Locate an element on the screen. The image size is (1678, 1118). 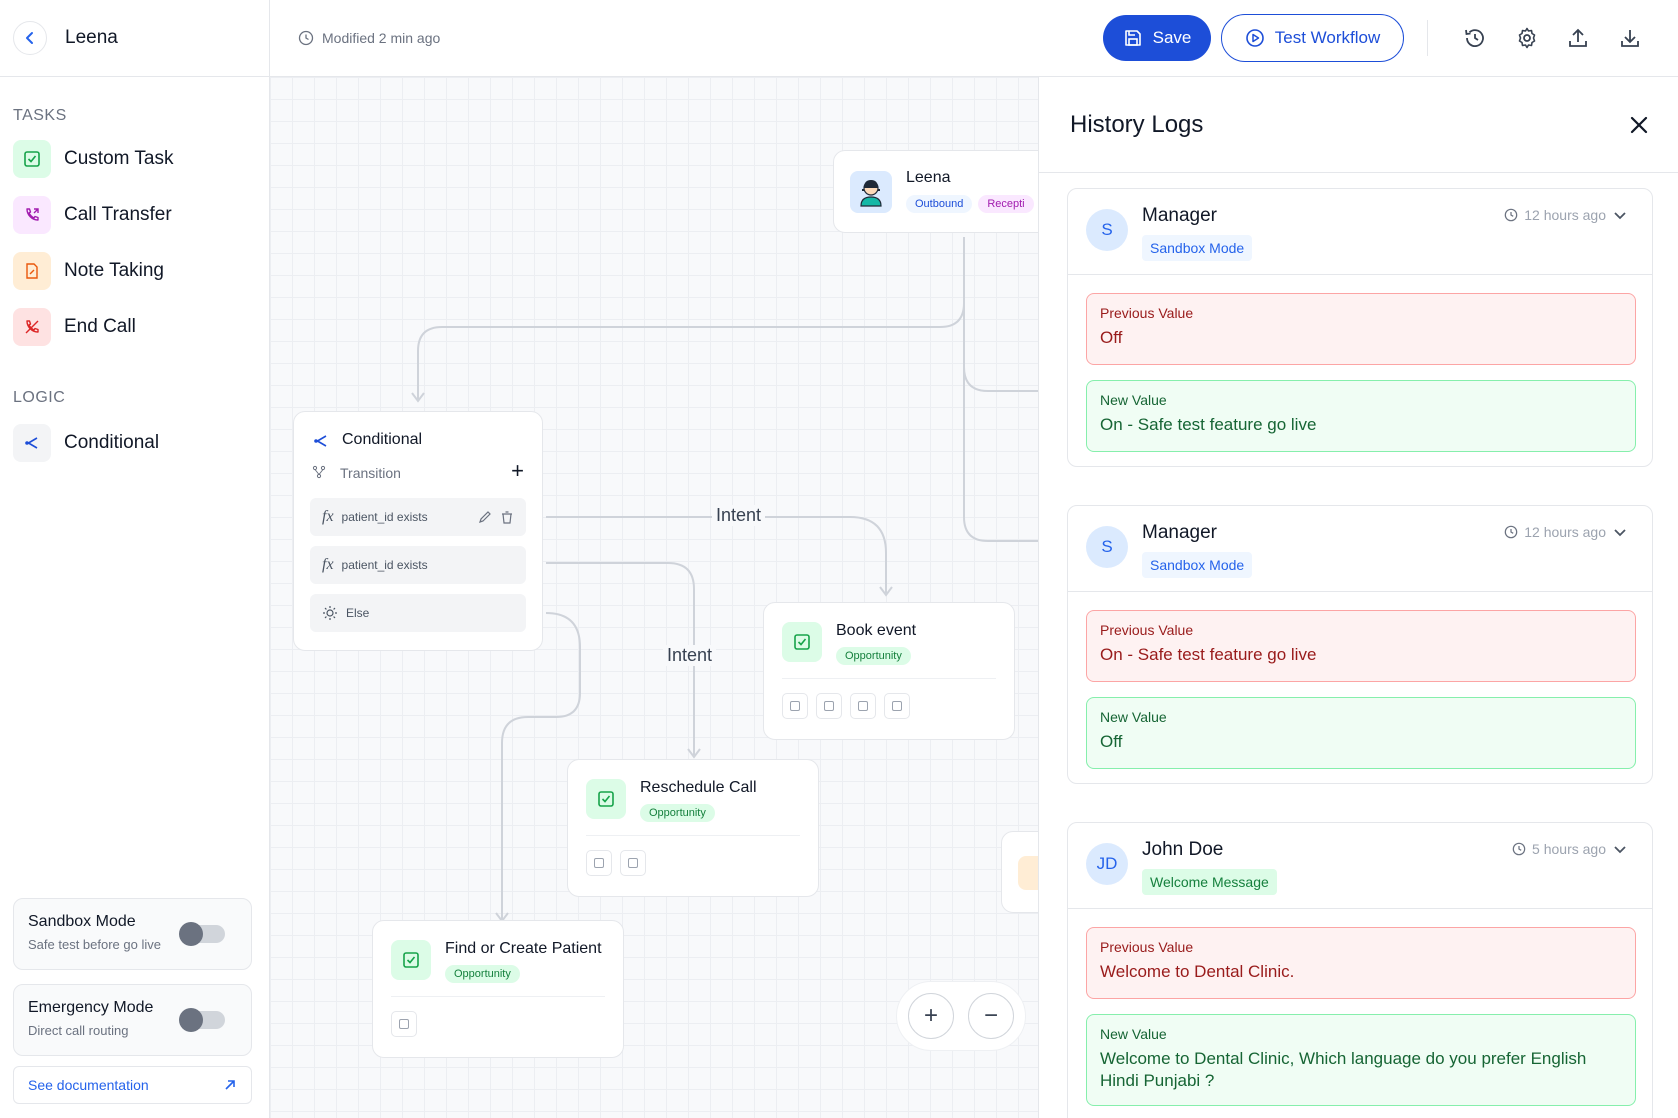
node-title: Find or Create Patient is located at coordinates (523, 948).